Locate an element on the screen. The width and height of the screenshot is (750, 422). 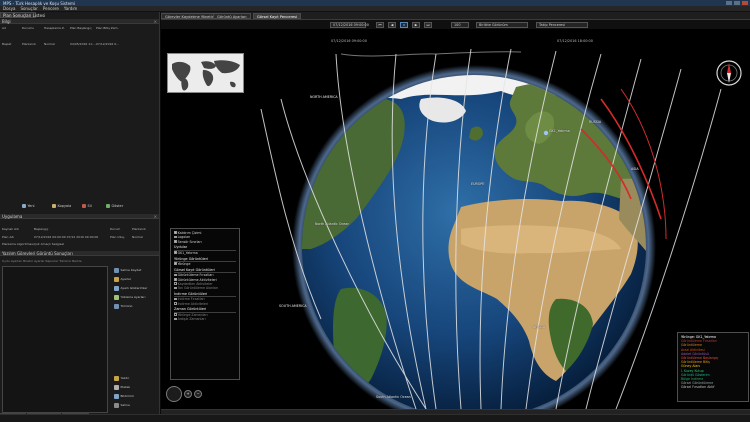
satellite-icon is located at coordinates (546, 133).